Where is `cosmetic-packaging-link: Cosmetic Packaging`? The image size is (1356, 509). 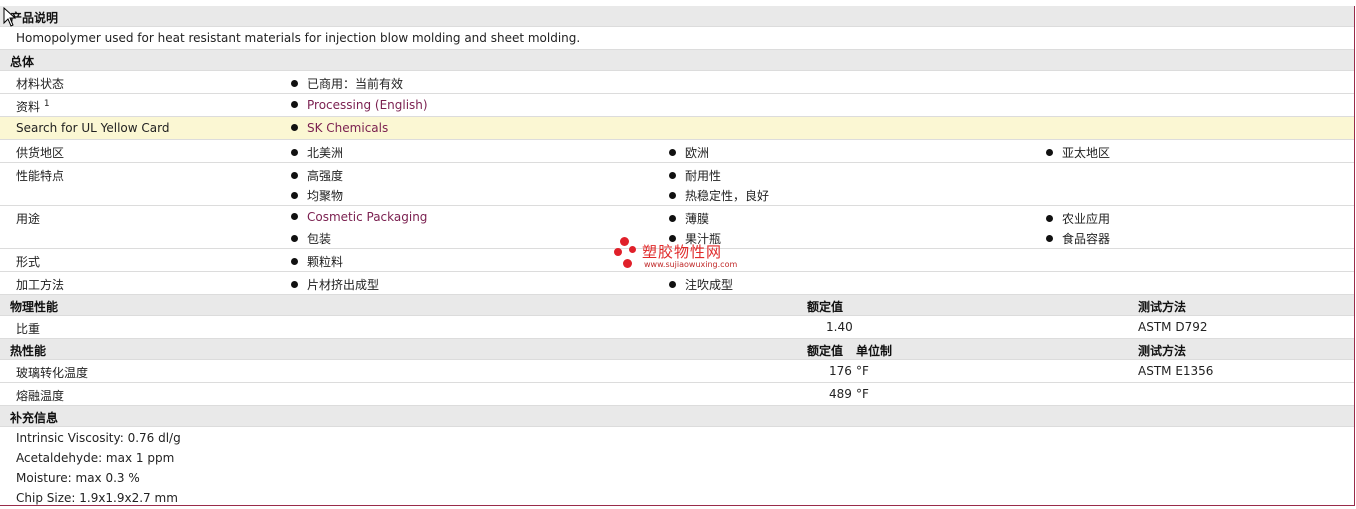 cosmetic-packaging-link: Cosmetic Packaging is located at coordinates (367, 217).